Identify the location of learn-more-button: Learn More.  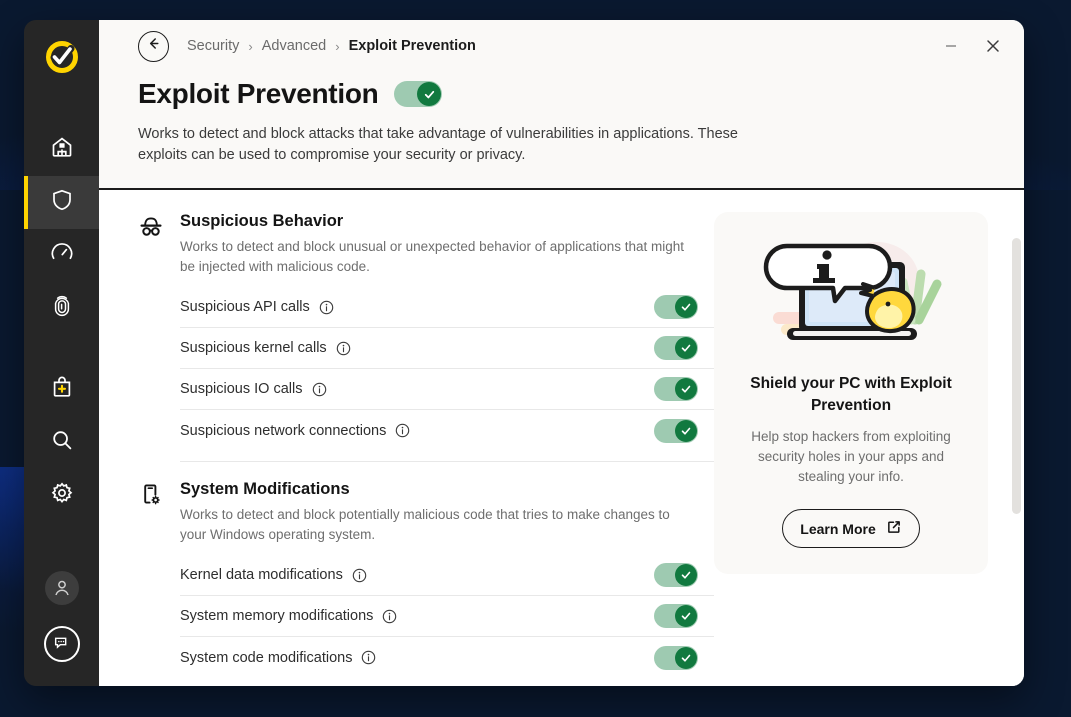
(851, 528).